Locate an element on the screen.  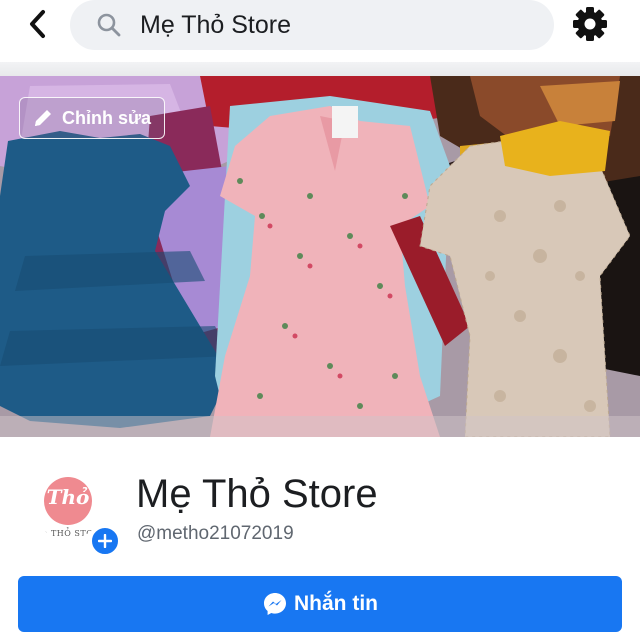
add-avatar-button is located at coordinates (105, 541).